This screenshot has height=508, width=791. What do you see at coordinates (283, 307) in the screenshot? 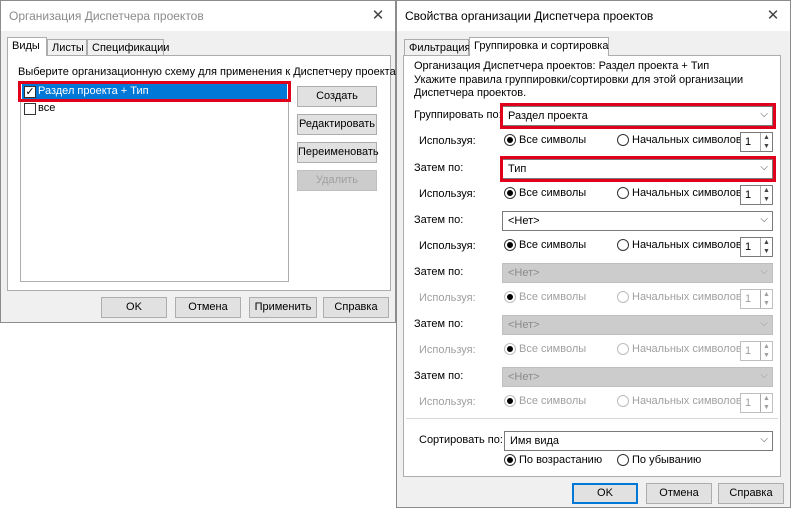
I see `apply-button: Применить` at bounding box center [283, 307].